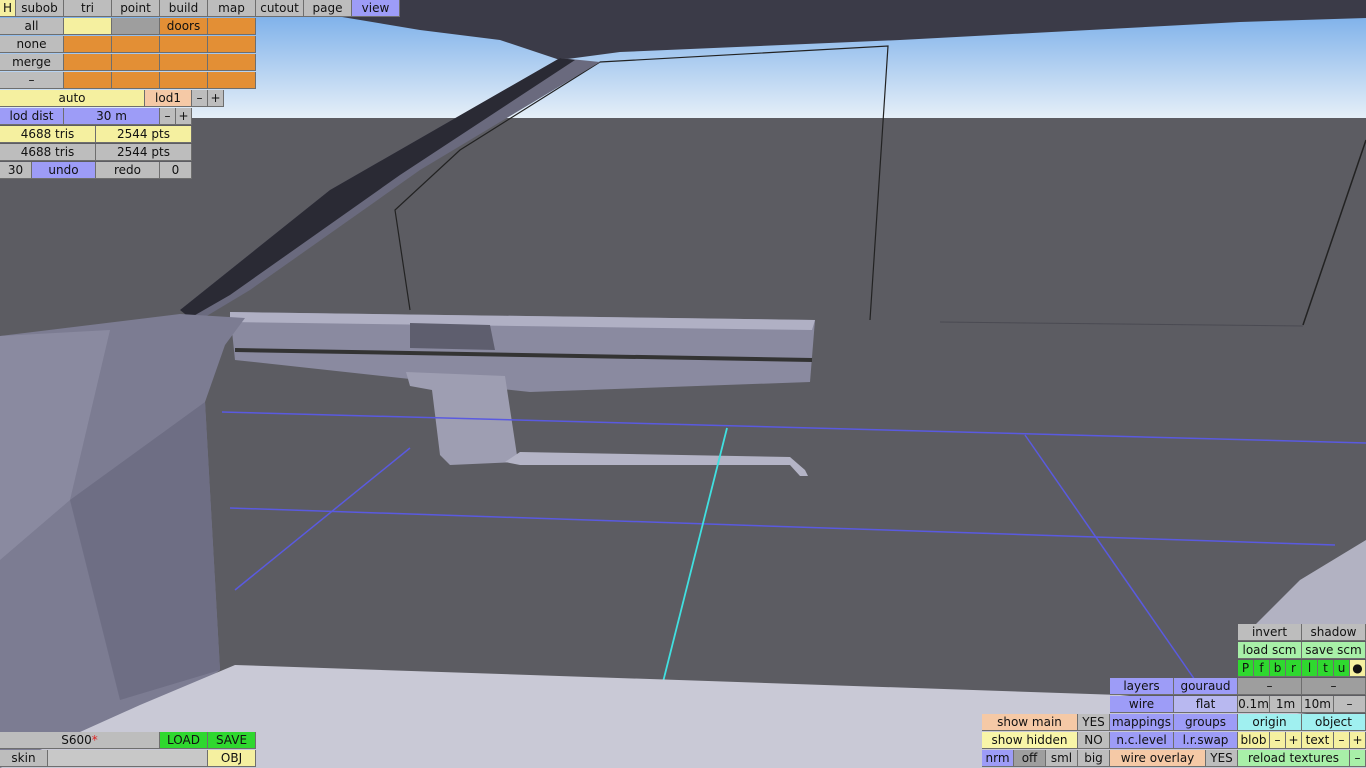  What do you see at coordinates (1030, 740) in the screenshot?
I see `show-hidden-label: show hidden` at bounding box center [1030, 740].